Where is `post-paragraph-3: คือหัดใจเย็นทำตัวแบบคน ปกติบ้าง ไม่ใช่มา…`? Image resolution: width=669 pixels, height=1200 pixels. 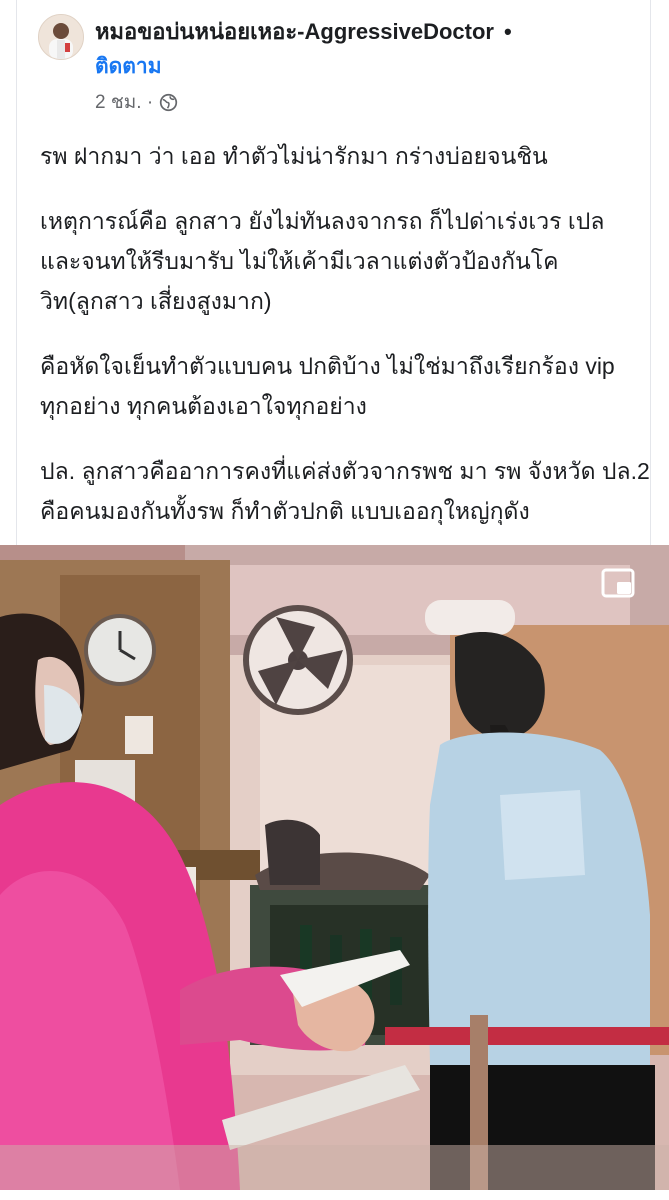
post-paragraph-3: คือหัดใจเย็นทำตัวแบบคน ปกติบ้าง ไม่ใช่มา… is located at coordinates (327, 386).